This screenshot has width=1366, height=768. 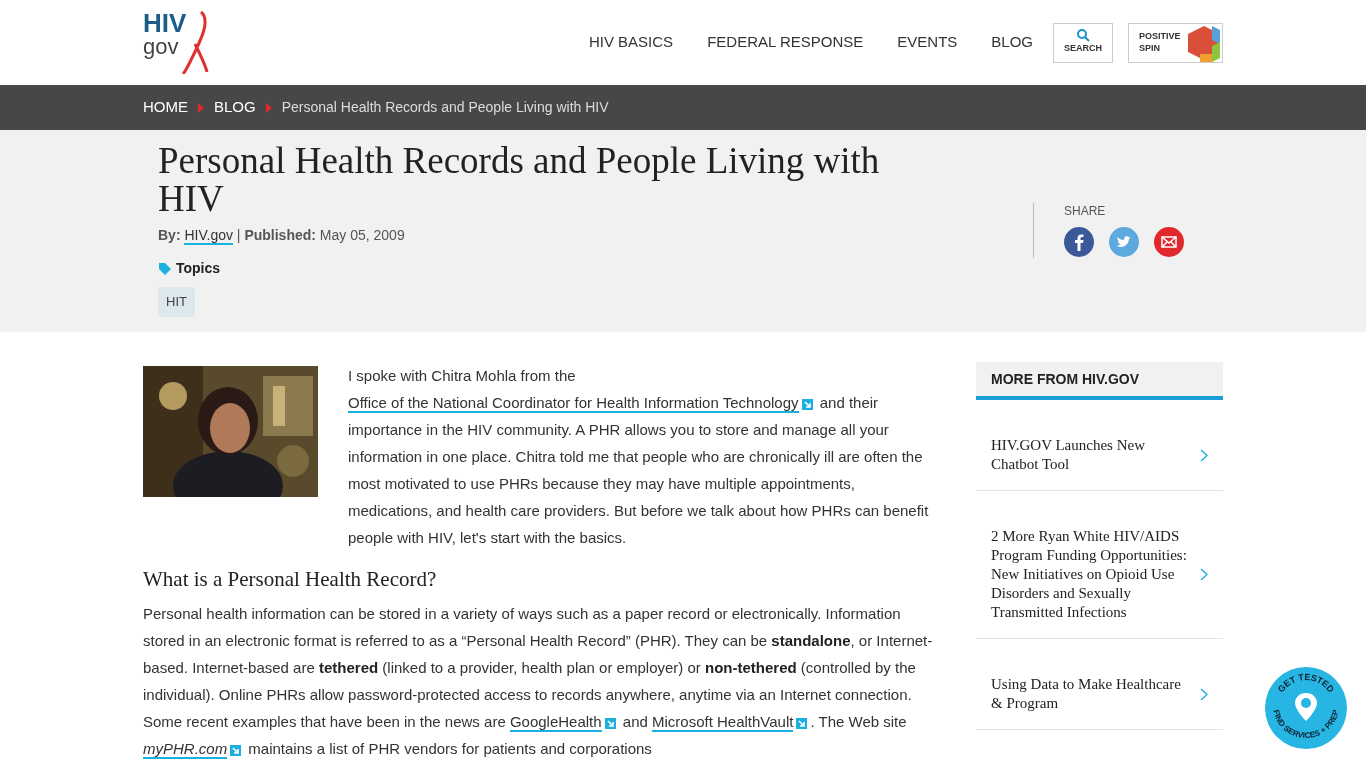 I want to click on sidebar-article-link: Using Data to Make Healthcare & Program, so click(x=1099, y=684).